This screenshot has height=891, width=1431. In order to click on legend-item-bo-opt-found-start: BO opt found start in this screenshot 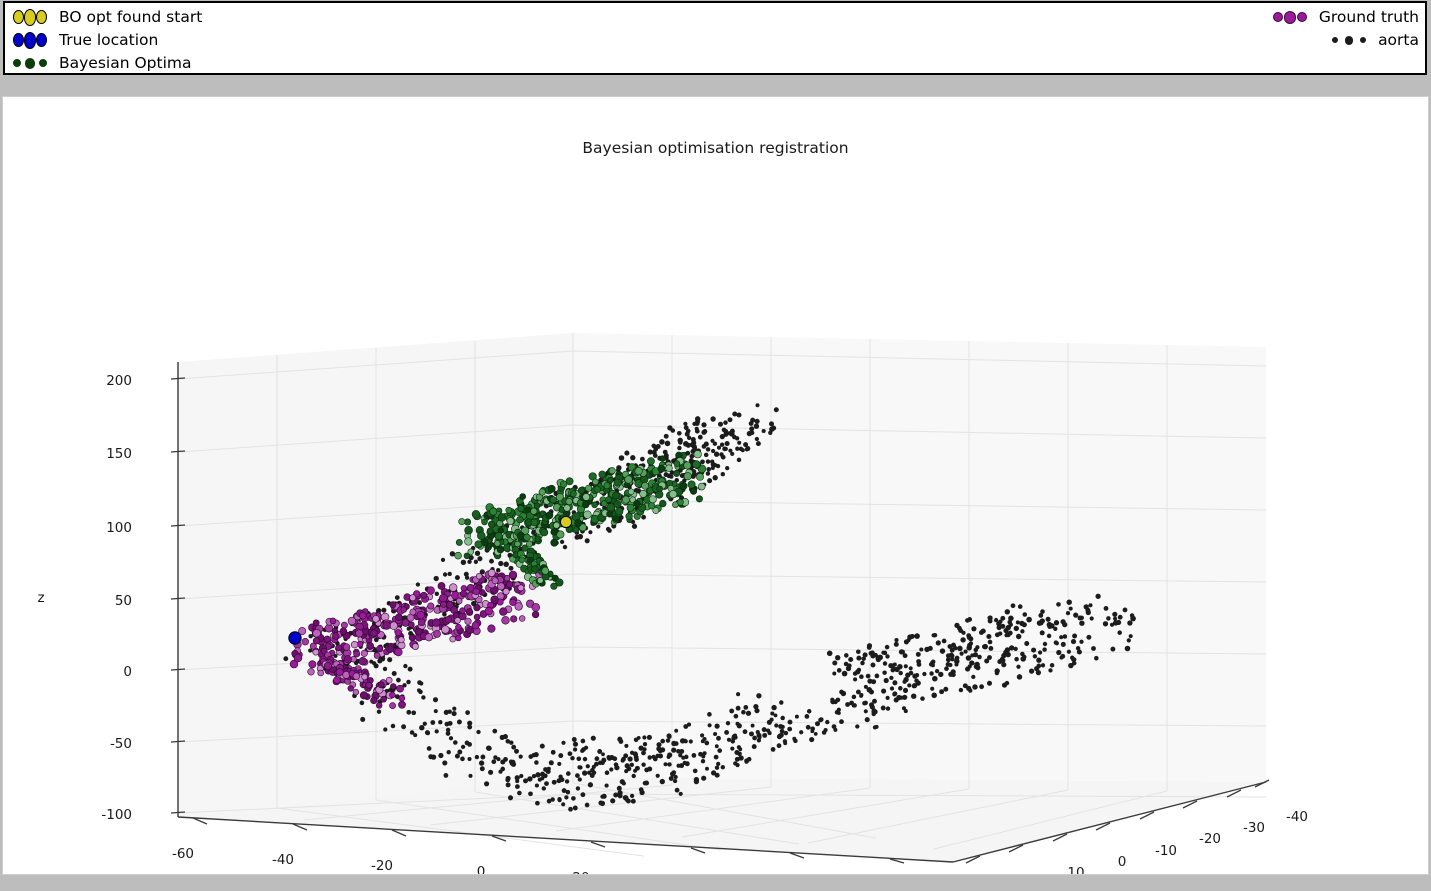, I will do `click(107, 17)`.